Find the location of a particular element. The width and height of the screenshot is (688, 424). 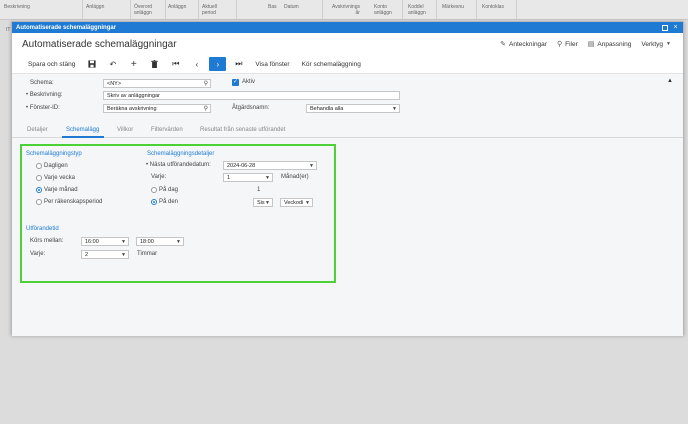

undo-button: ↶ is located at coordinates (112, 64).